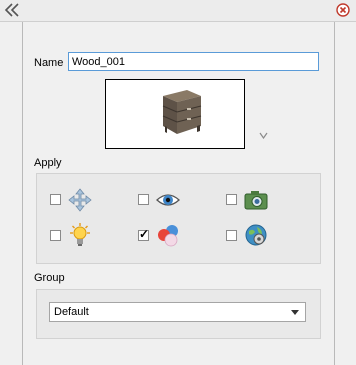 The height and width of the screenshot is (365, 356). Describe the element at coordinates (256, 200) in the screenshot. I see `camera-icon` at that location.